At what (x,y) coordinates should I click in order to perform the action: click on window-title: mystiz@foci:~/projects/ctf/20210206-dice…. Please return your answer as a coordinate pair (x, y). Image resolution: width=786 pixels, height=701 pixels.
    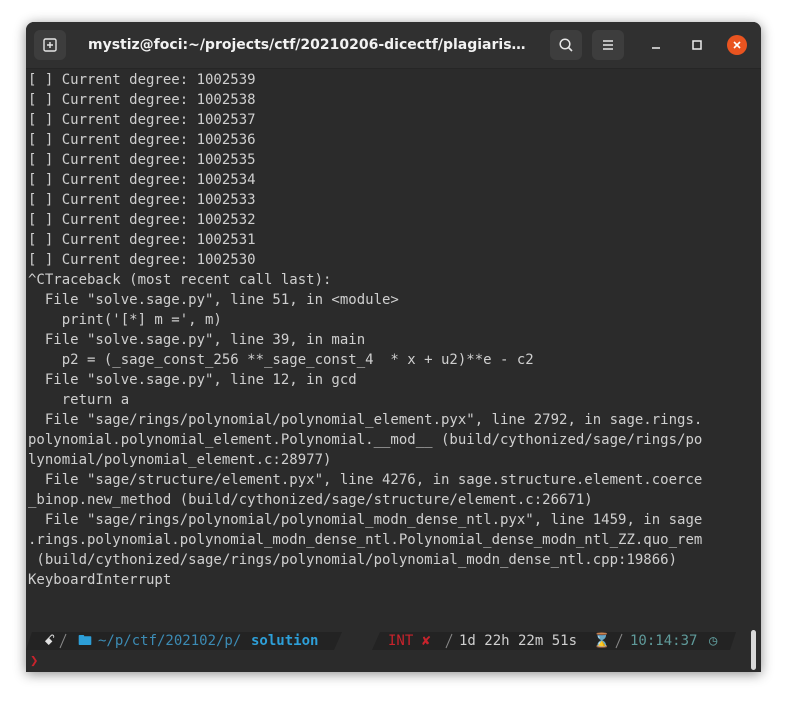
    Looking at the image, I should click on (309, 45).